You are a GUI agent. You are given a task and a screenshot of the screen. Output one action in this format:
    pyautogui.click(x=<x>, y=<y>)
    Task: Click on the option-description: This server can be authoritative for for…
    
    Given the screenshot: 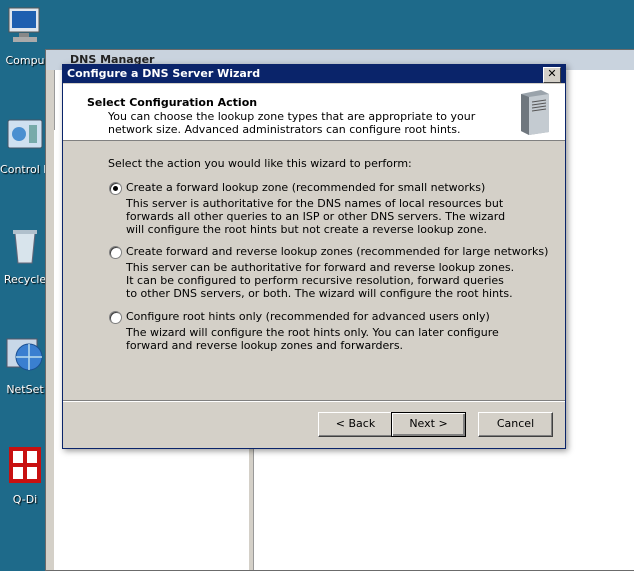 What is the action you would take?
    pyautogui.click(x=320, y=280)
    